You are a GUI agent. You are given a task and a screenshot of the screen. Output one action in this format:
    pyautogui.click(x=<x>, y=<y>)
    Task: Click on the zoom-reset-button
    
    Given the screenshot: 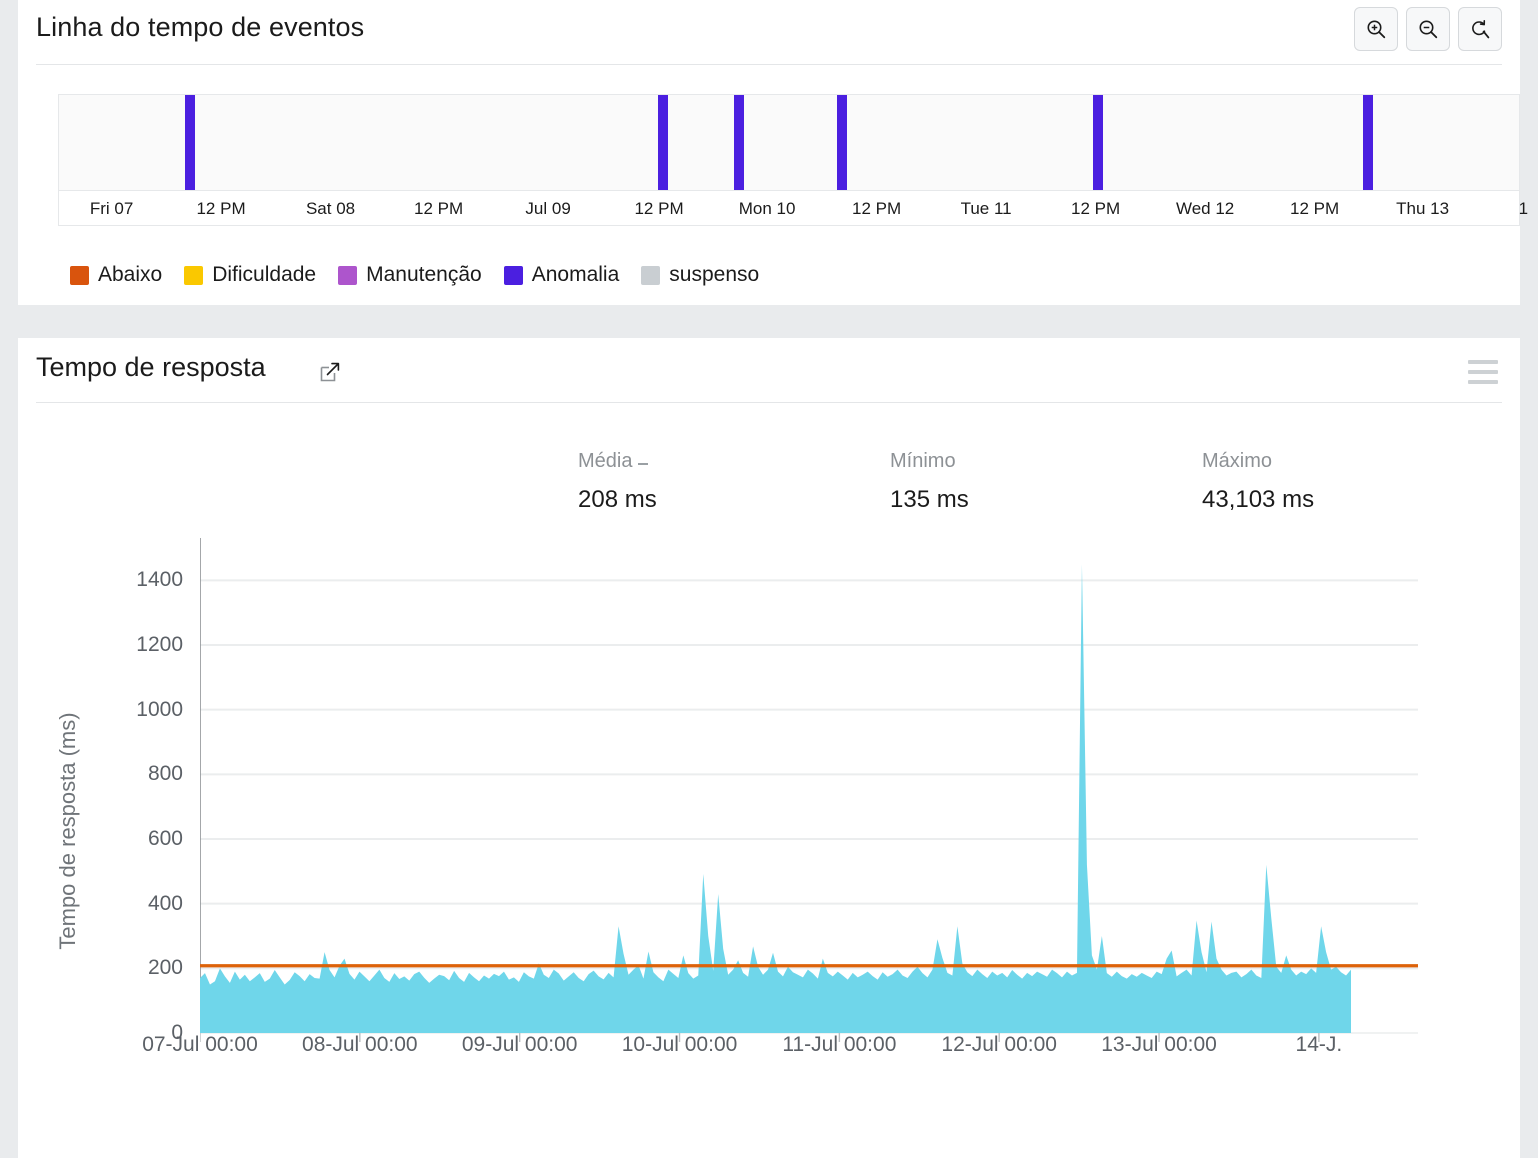 What is the action you would take?
    pyautogui.click(x=1480, y=29)
    